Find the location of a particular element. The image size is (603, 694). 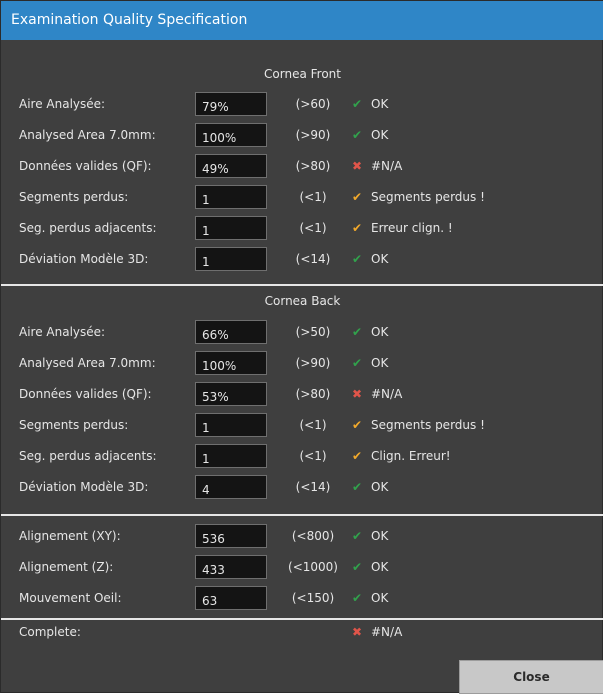

row-label: Mouvement Oeil: is located at coordinates (70, 598).